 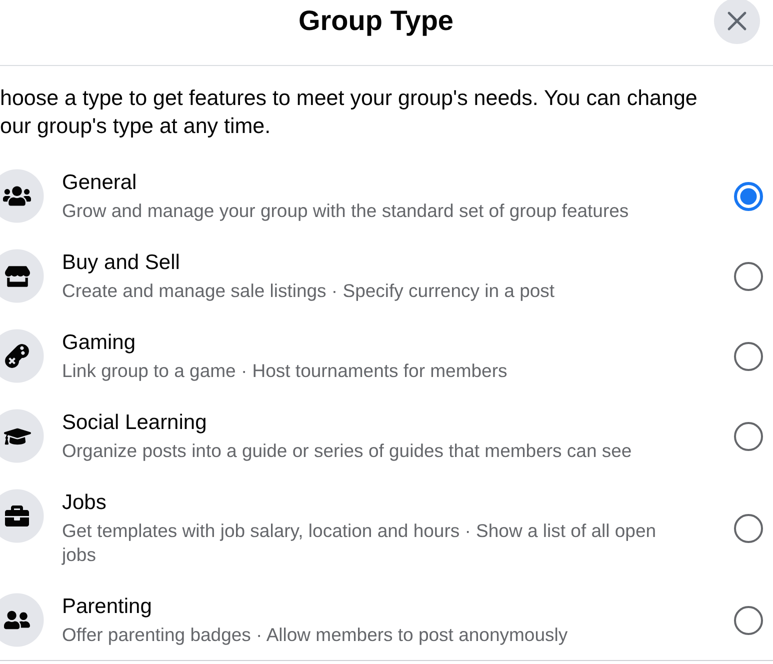 What do you see at coordinates (121, 263) in the screenshot?
I see `option-title: Buy and Sell` at bounding box center [121, 263].